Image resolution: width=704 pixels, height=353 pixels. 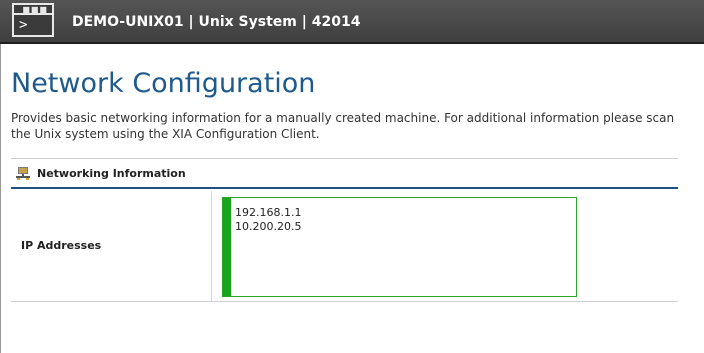 What do you see at coordinates (227, 247) in the screenshot?
I see `status-indicator` at bounding box center [227, 247].